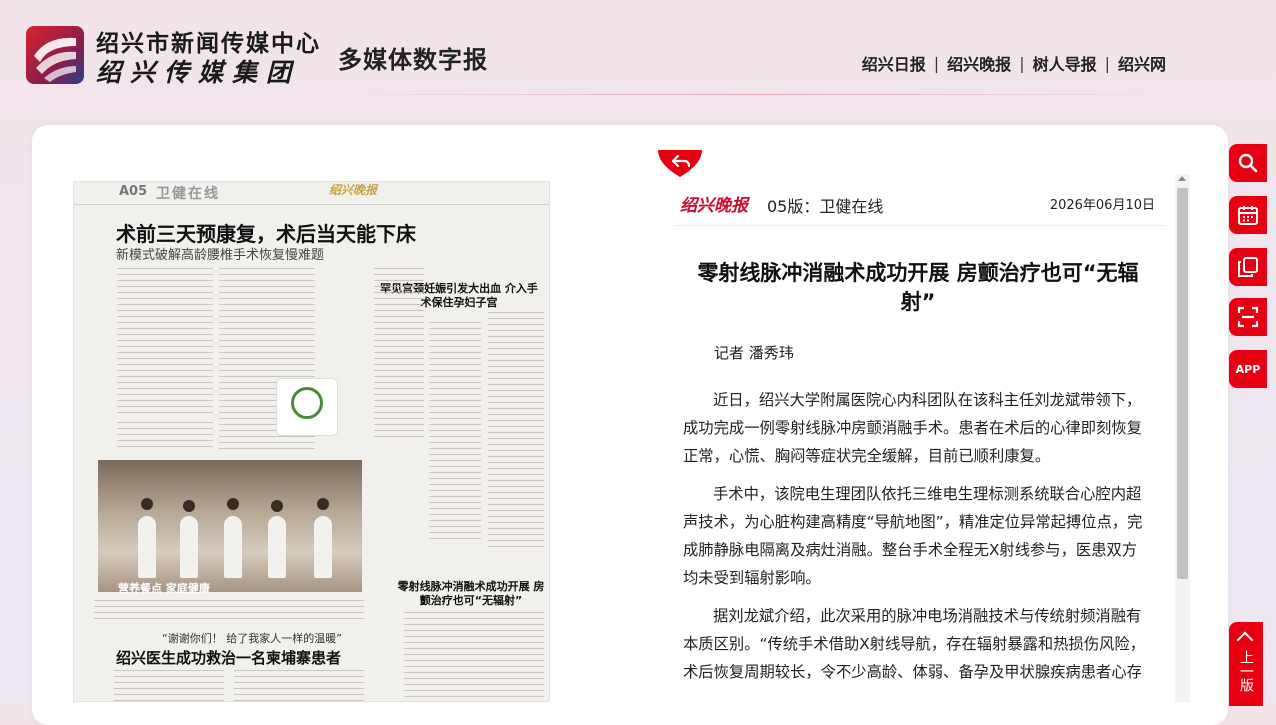 This screenshot has width=1276, height=725. I want to click on scan-icon, so click(1248, 317).